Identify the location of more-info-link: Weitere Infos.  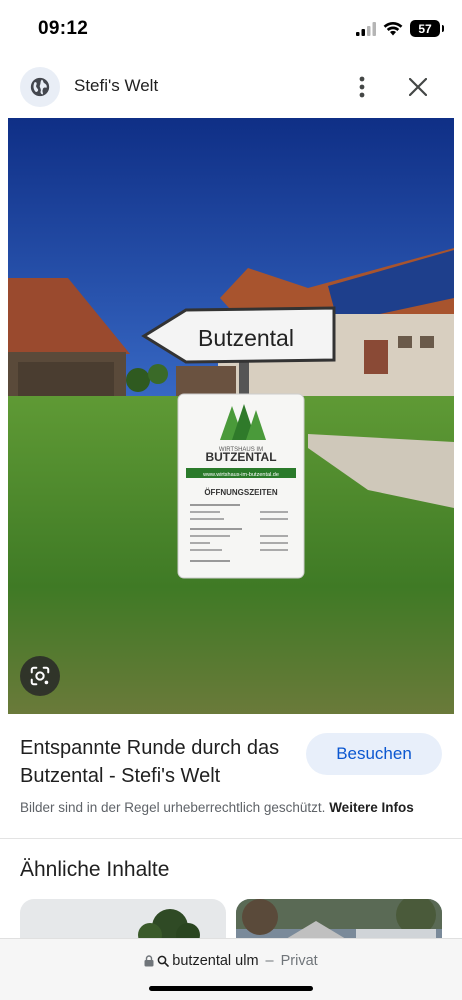
(371, 807).